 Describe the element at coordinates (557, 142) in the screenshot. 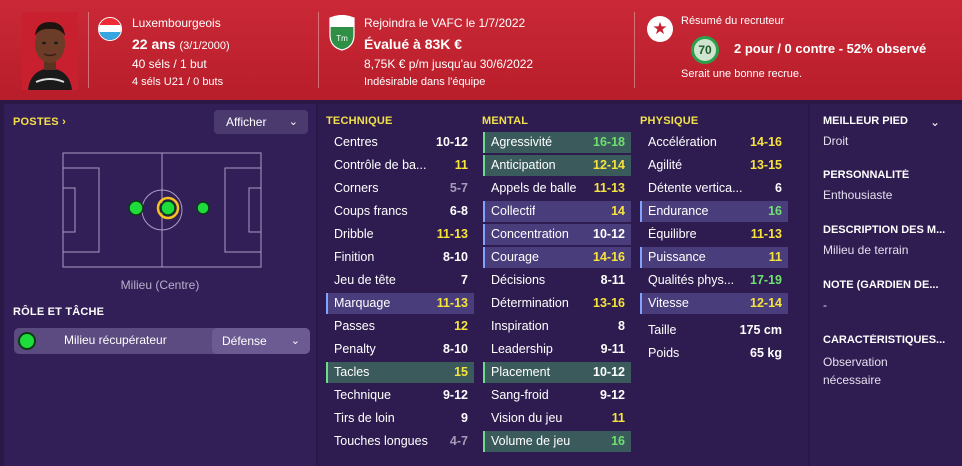

I see `attribute-row: Agressivité 16-18` at that location.